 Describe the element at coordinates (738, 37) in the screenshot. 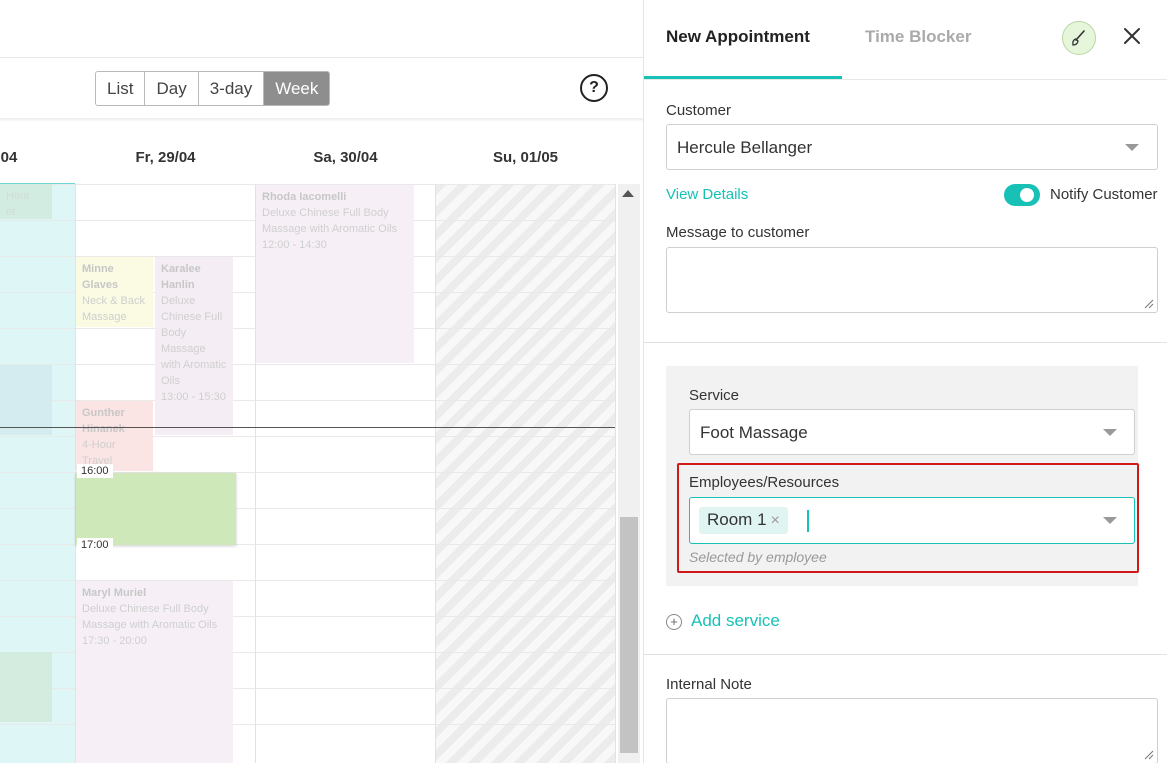

I see `tab-new-appointment: New Appointment` at that location.